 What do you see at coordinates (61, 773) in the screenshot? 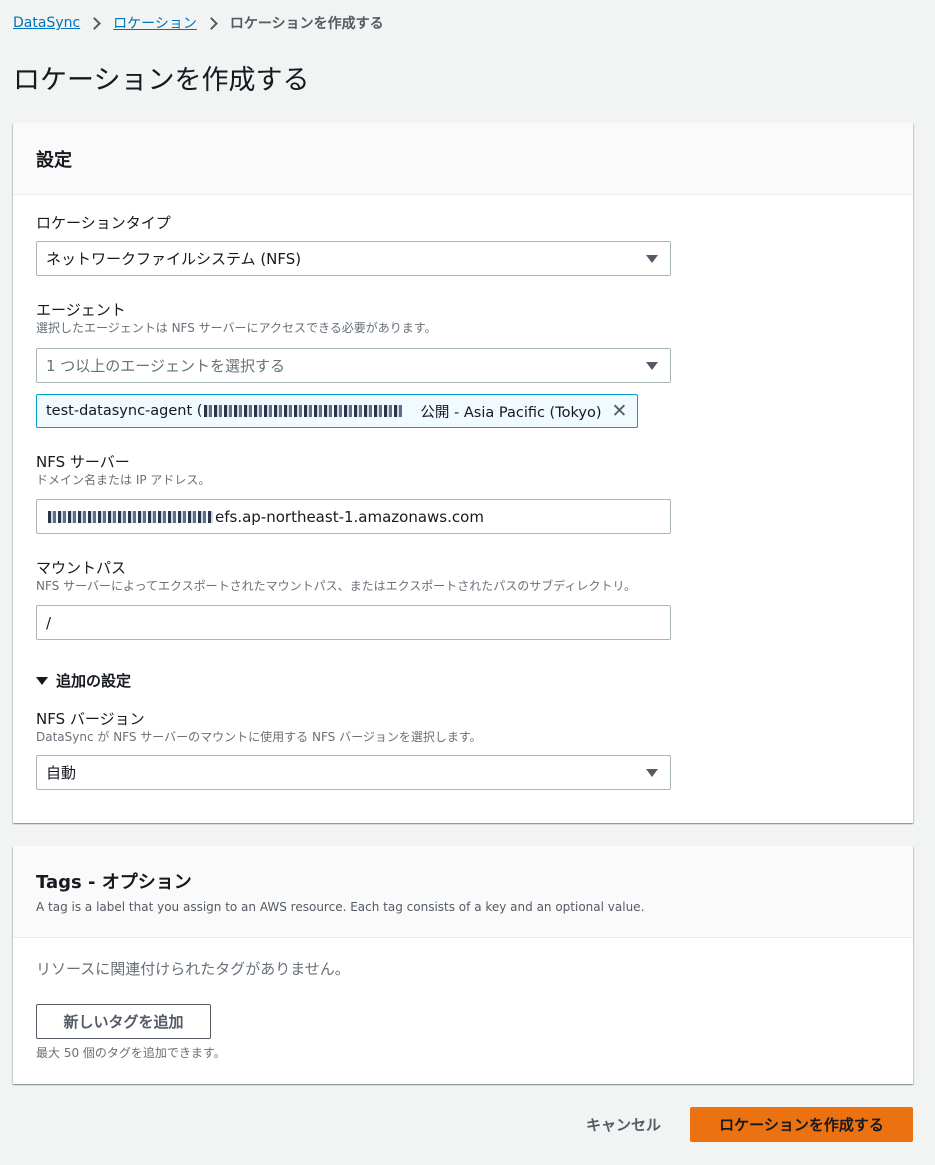
I see `nfs-version-value: 自動` at bounding box center [61, 773].